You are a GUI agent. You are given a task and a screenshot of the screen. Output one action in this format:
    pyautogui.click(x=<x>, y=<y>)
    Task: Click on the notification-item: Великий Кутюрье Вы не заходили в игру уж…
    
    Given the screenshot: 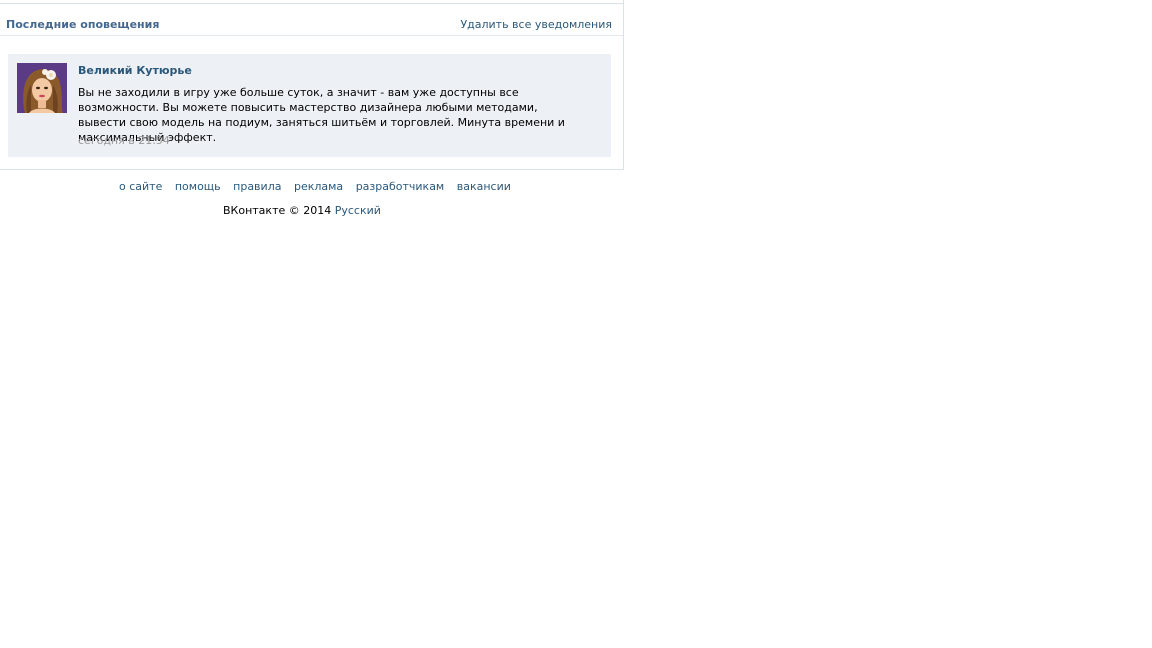 What is the action you would take?
    pyautogui.click(x=309, y=105)
    